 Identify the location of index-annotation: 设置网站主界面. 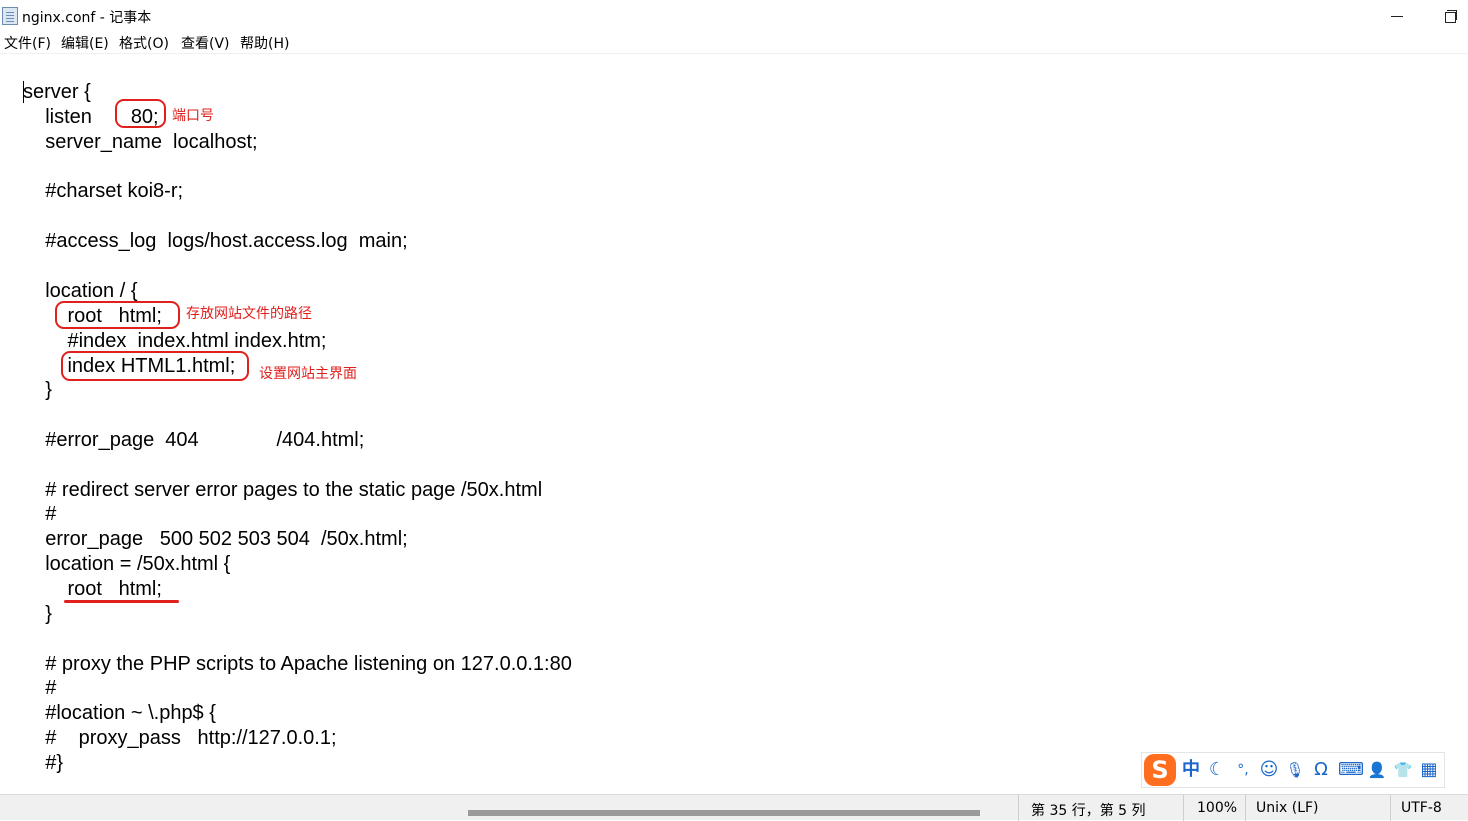
(308, 374).